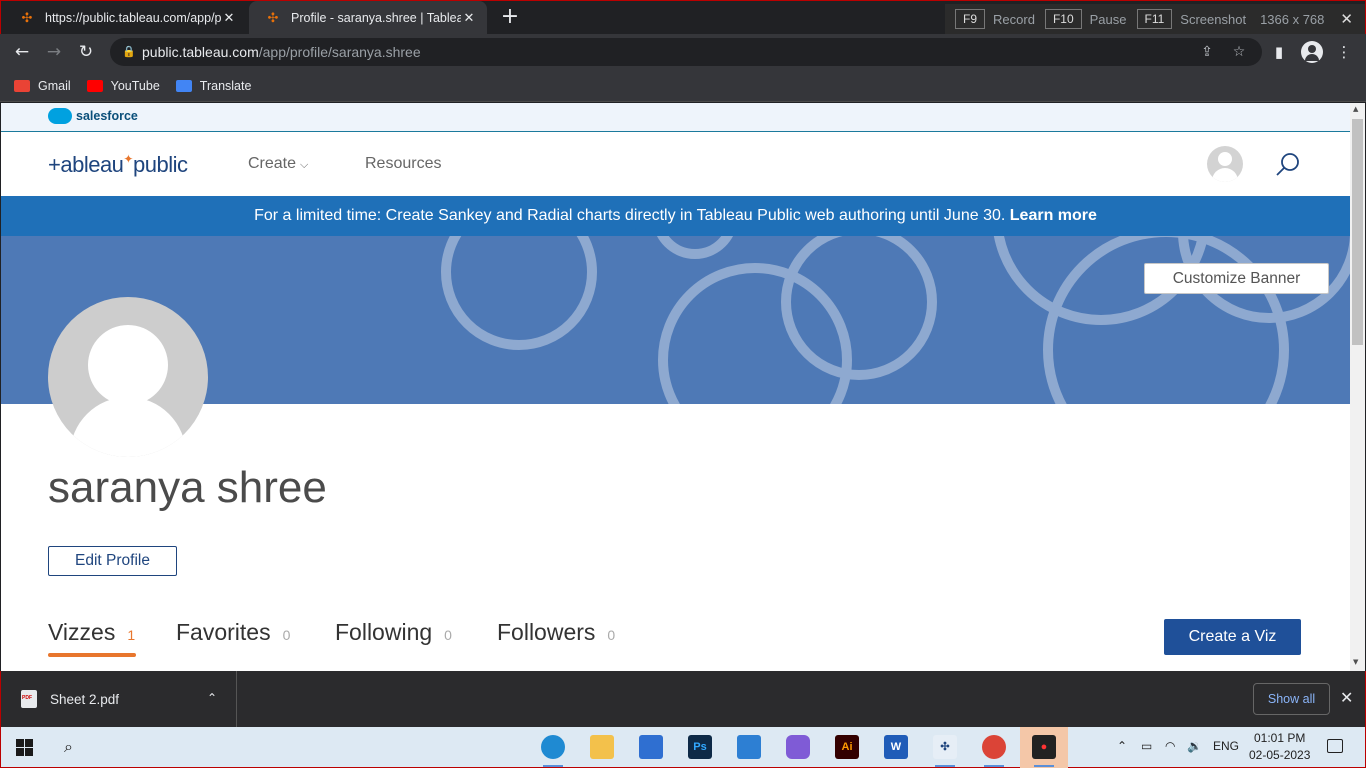 The image size is (1366, 768). I want to click on reload-icon: ↻, so click(86, 52).